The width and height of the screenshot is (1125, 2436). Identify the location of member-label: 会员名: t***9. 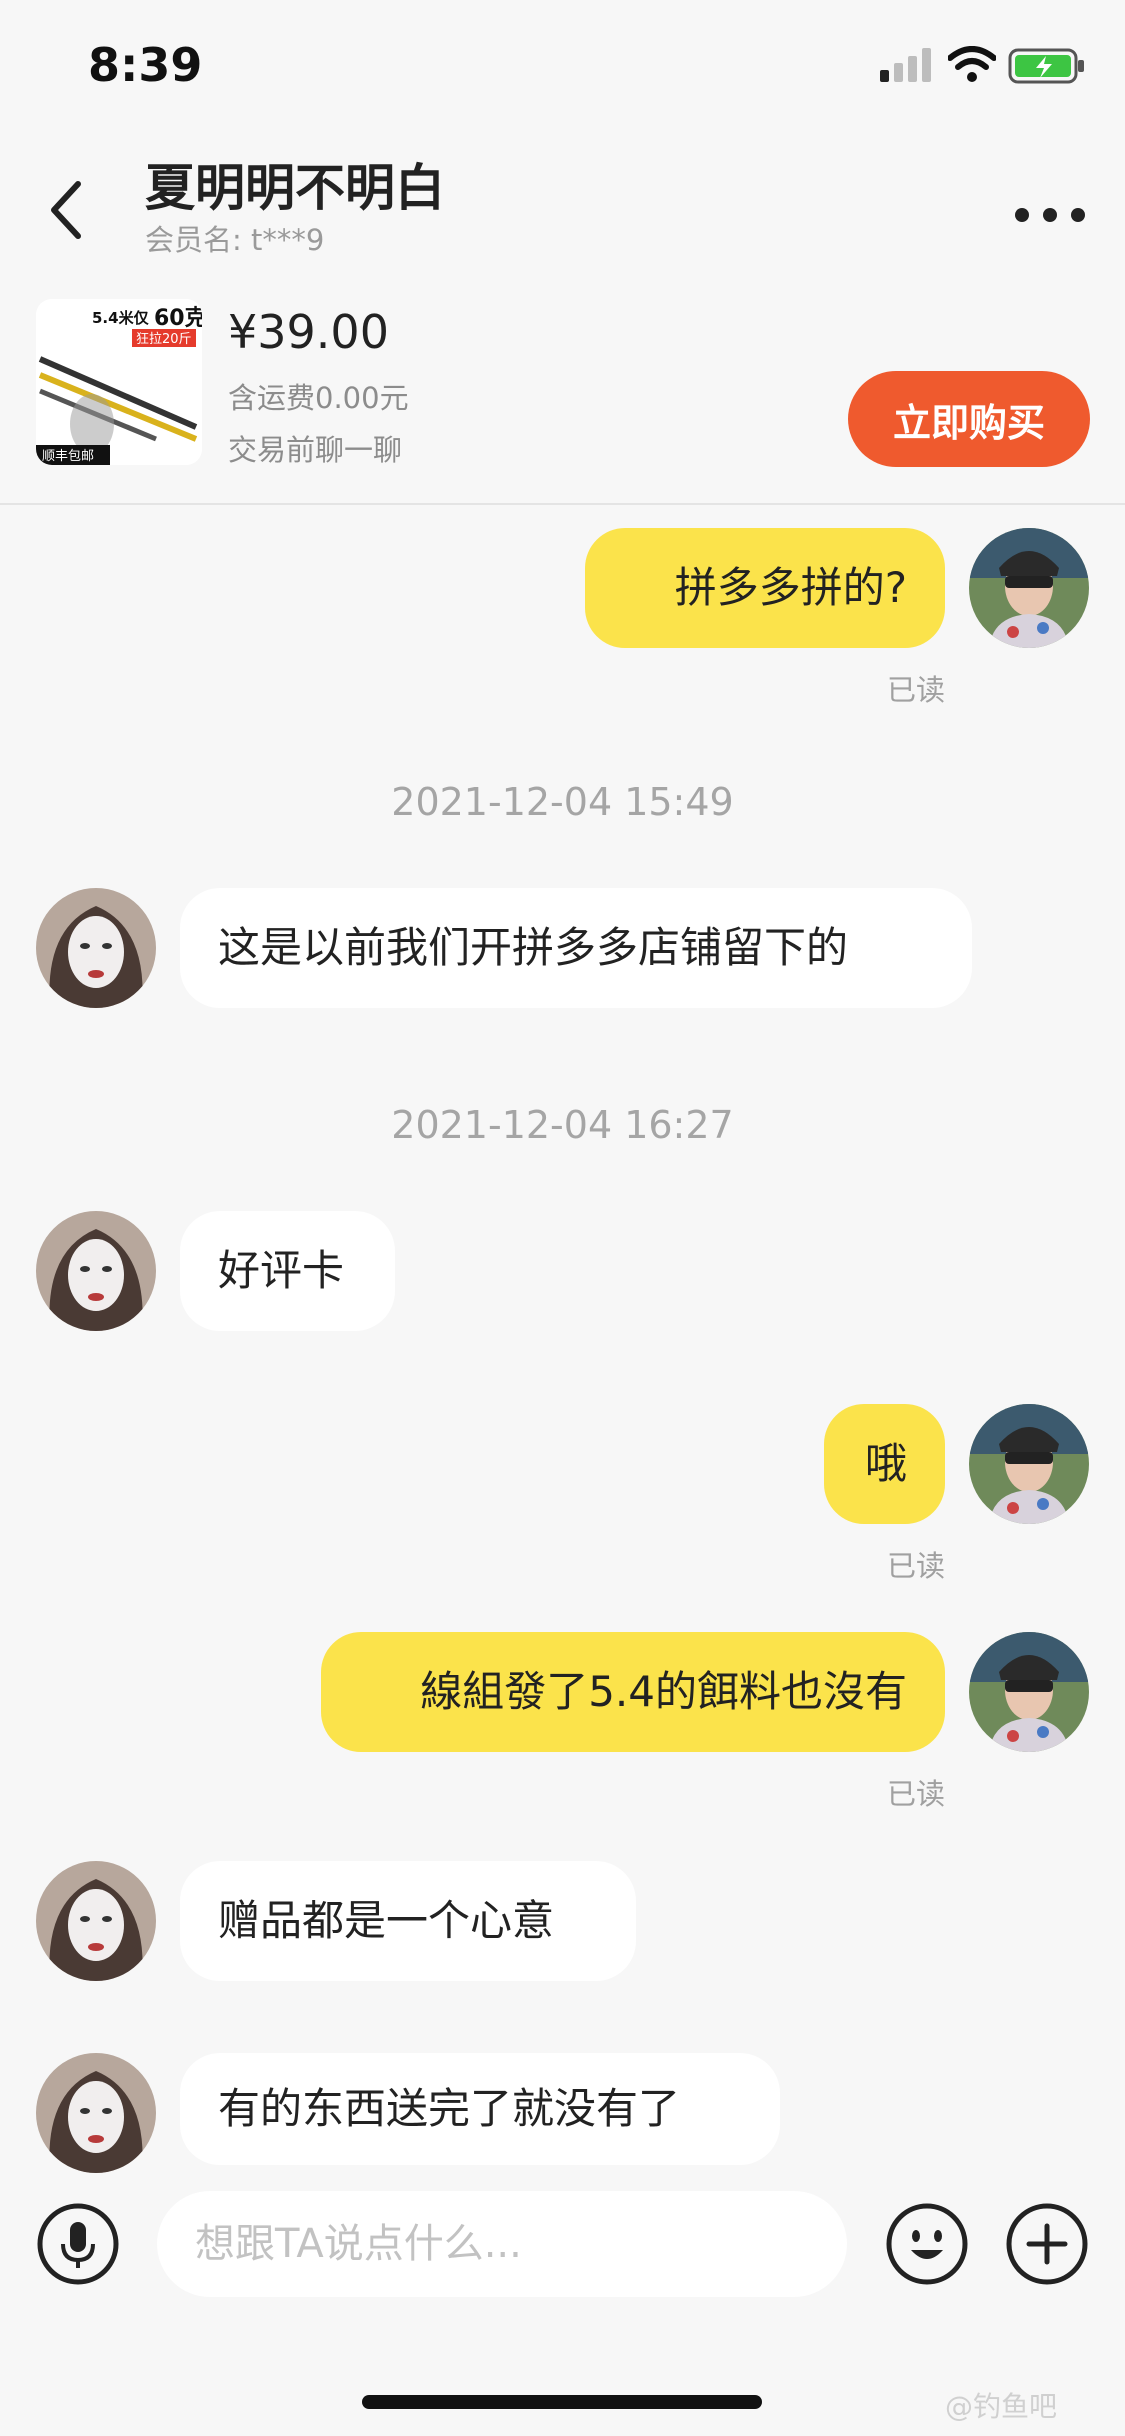
(235, 240).